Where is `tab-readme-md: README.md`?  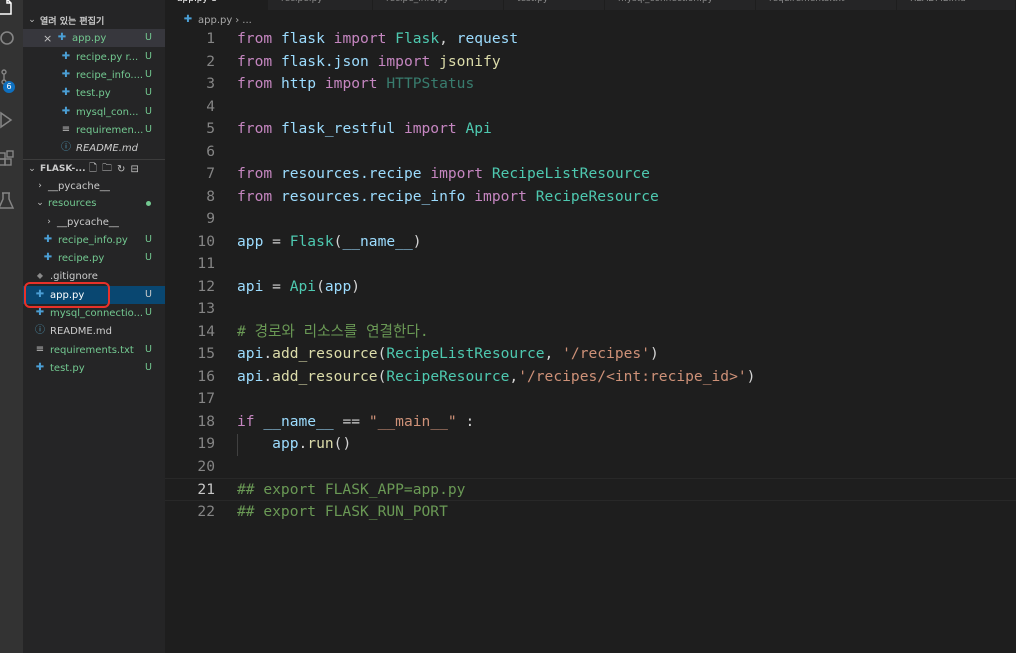 tab-readme-md: README.md is located at coordinates (957, 5).